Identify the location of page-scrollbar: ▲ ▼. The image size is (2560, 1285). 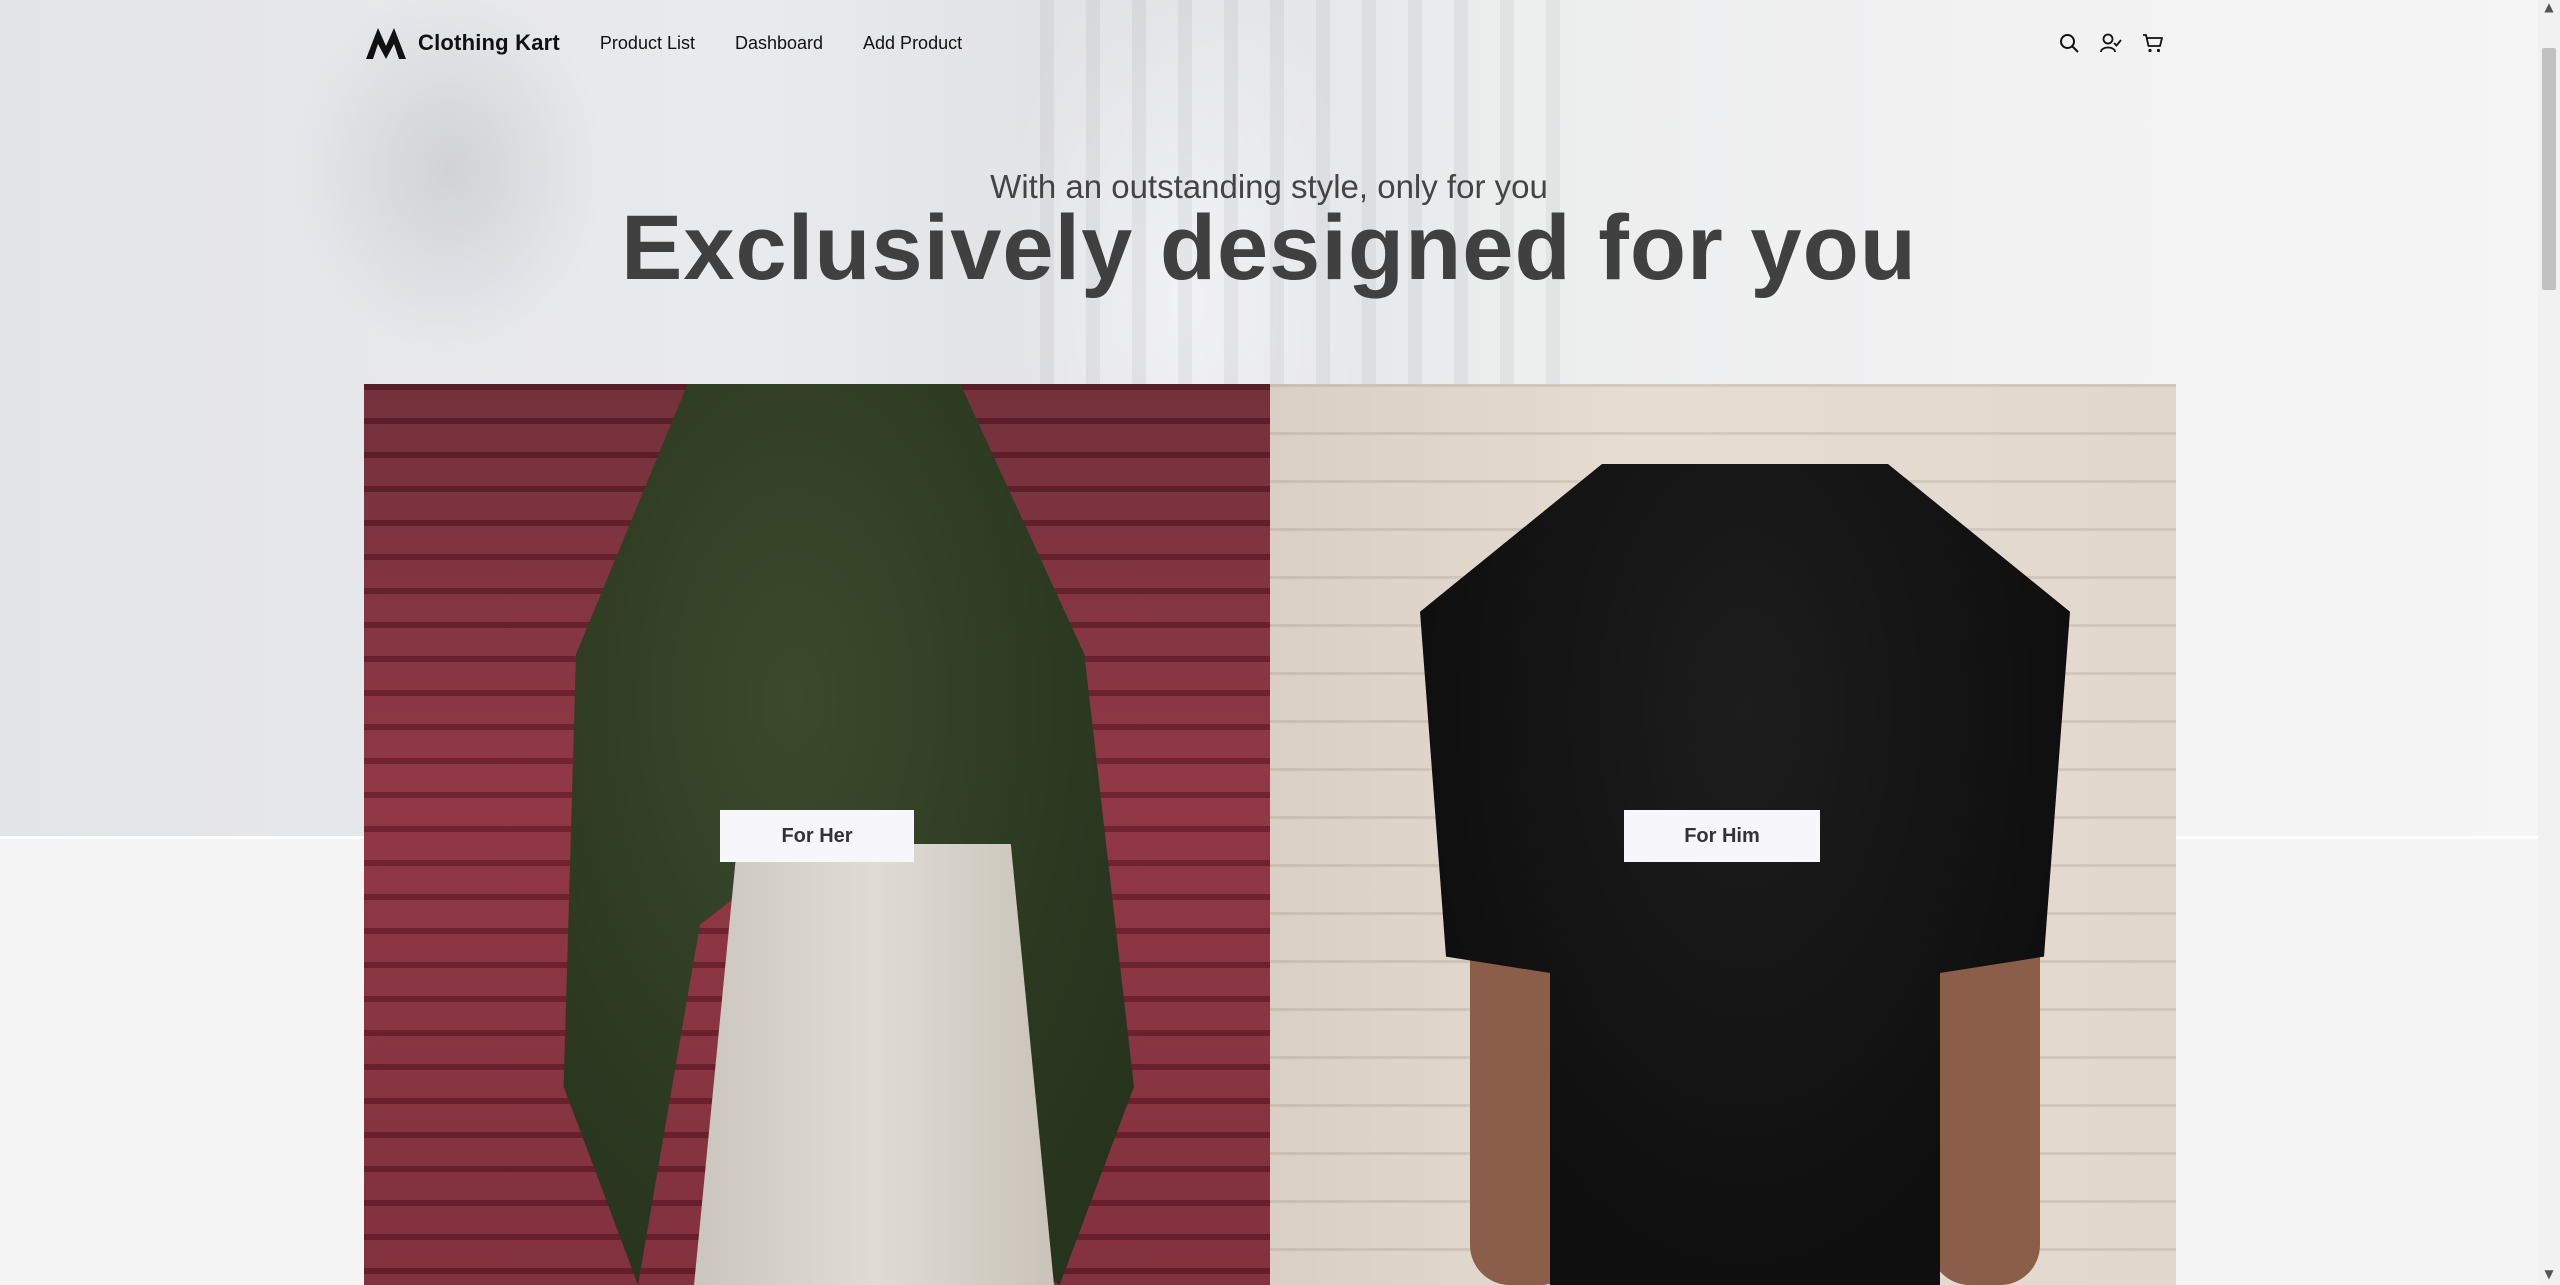
(2549, 642).